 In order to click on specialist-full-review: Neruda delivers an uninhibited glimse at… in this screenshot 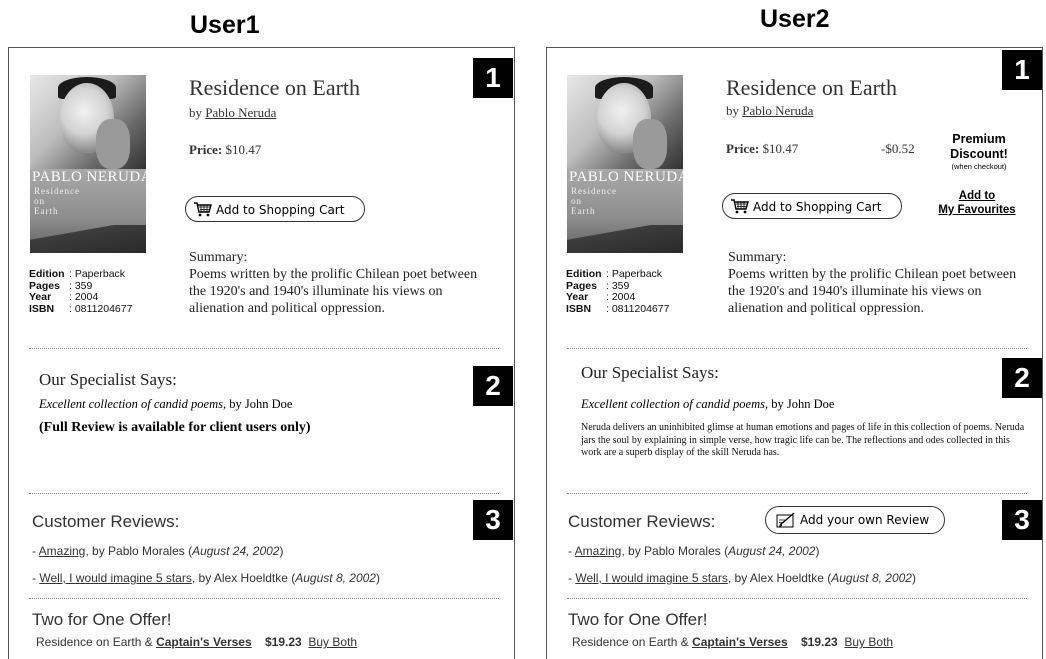, I will do `click(803, 440)`.